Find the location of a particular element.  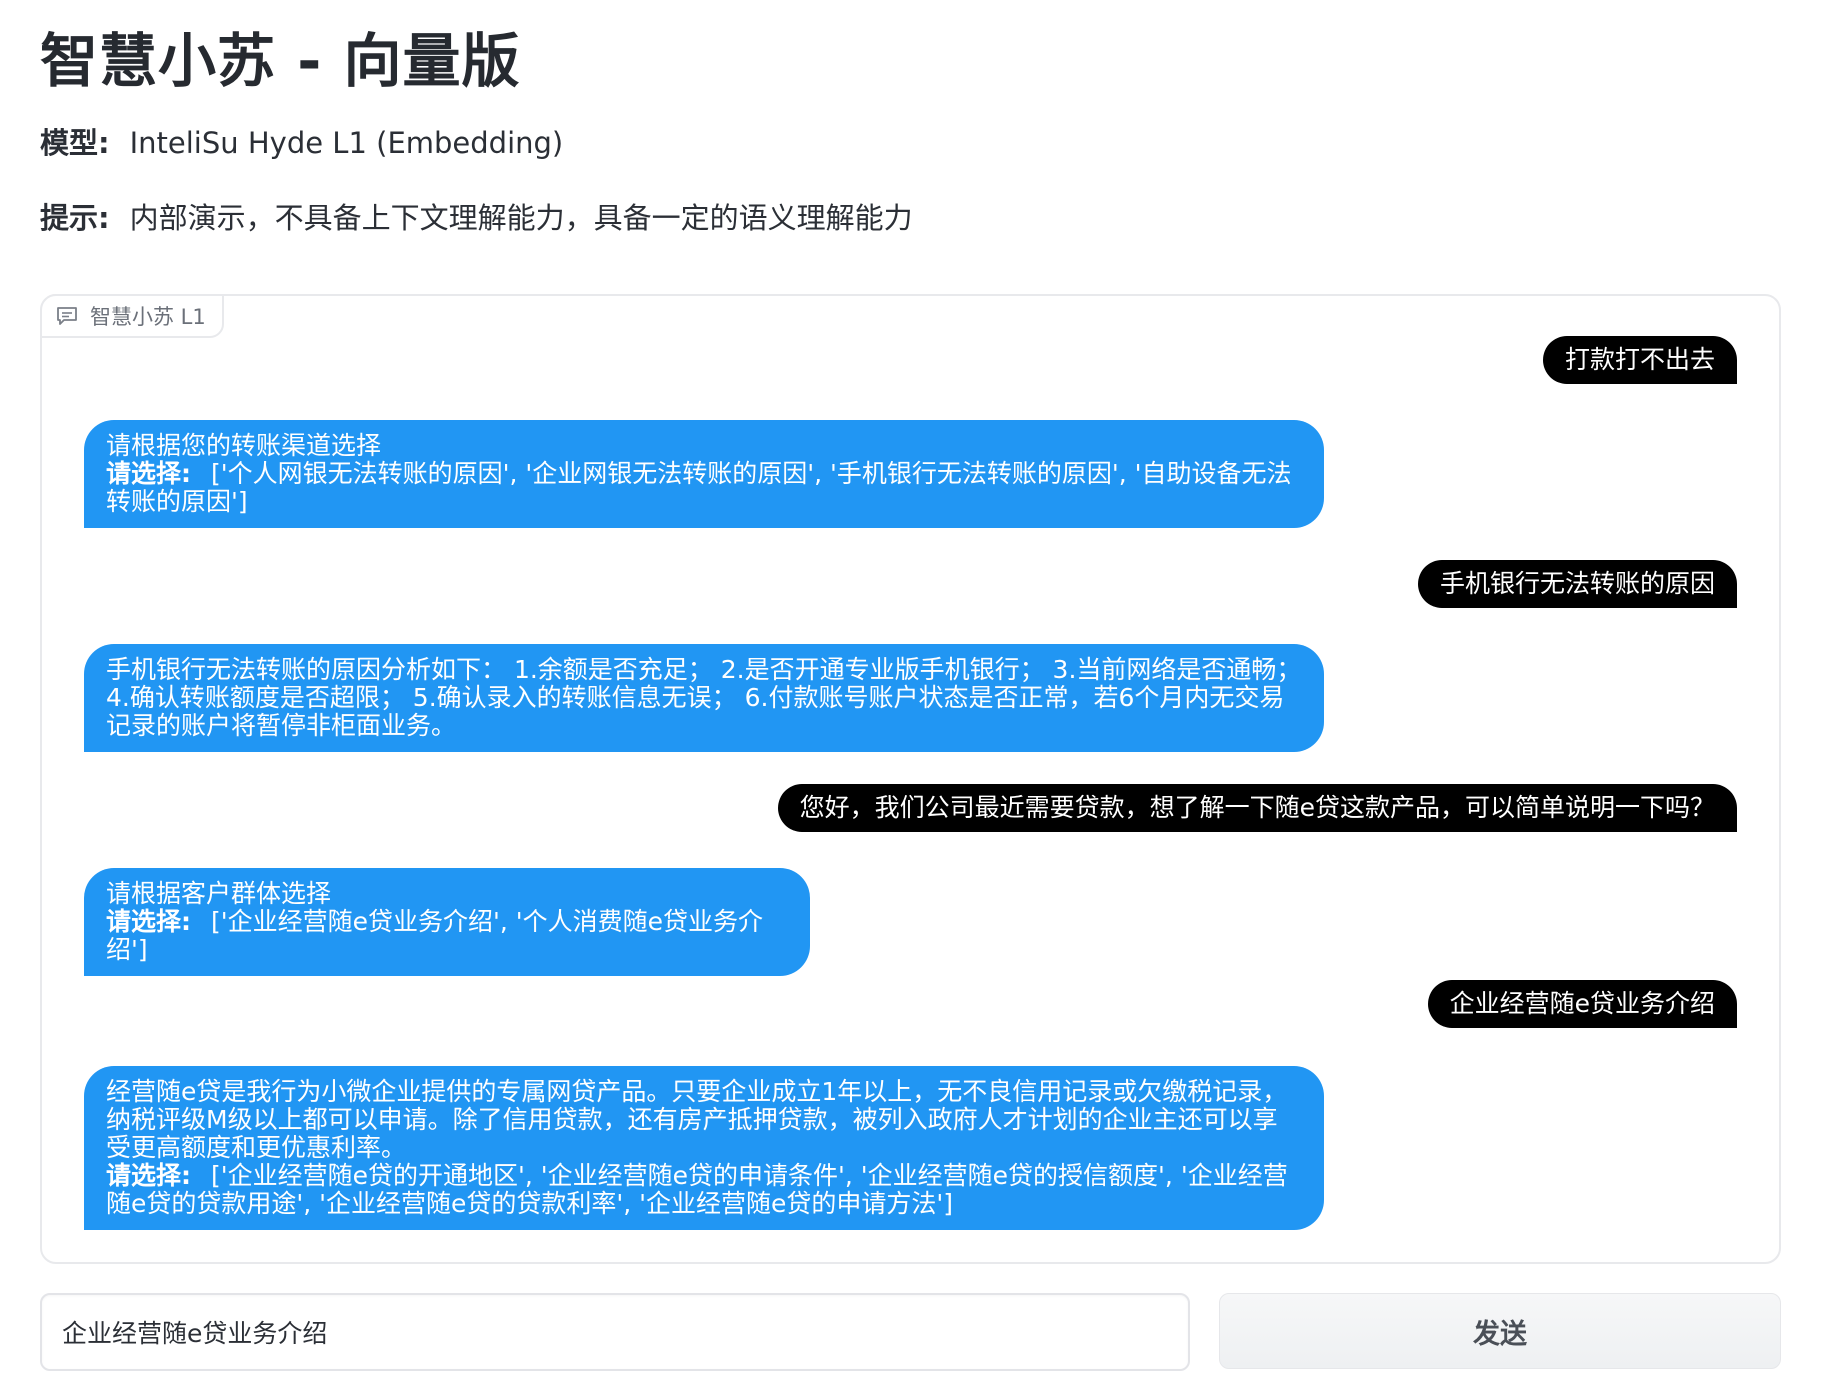

user-message-text: 企业经营随e贷业务介绍 is located at coordinates (1582, 1003).